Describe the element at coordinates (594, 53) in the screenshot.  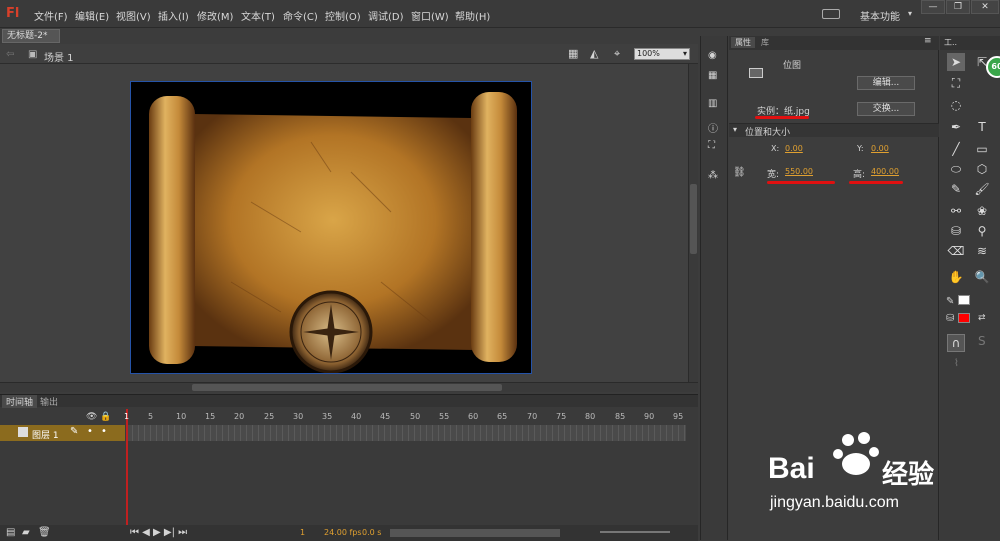
I see `edit-symbol-icon: ◭` at that location.